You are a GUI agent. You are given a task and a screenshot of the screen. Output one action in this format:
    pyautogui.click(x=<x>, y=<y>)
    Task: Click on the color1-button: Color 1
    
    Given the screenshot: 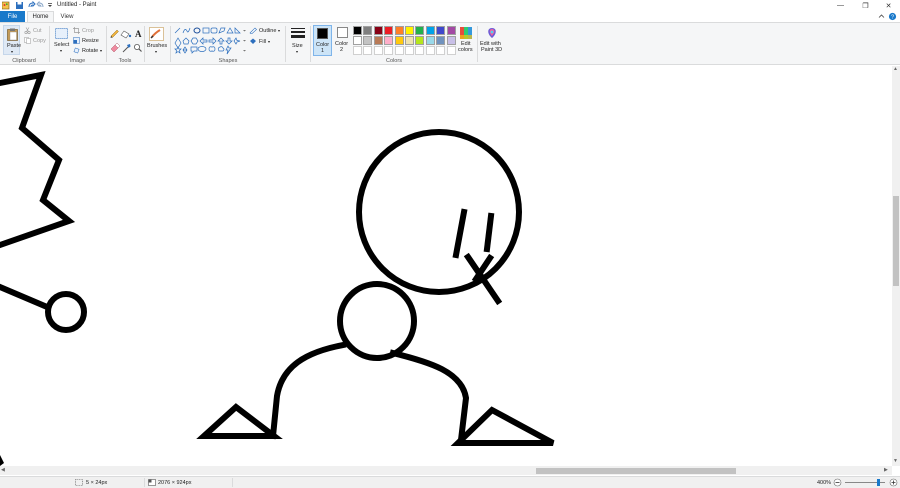 What is the action you would take?
    pyautogui.click(x=322, y=40)
    